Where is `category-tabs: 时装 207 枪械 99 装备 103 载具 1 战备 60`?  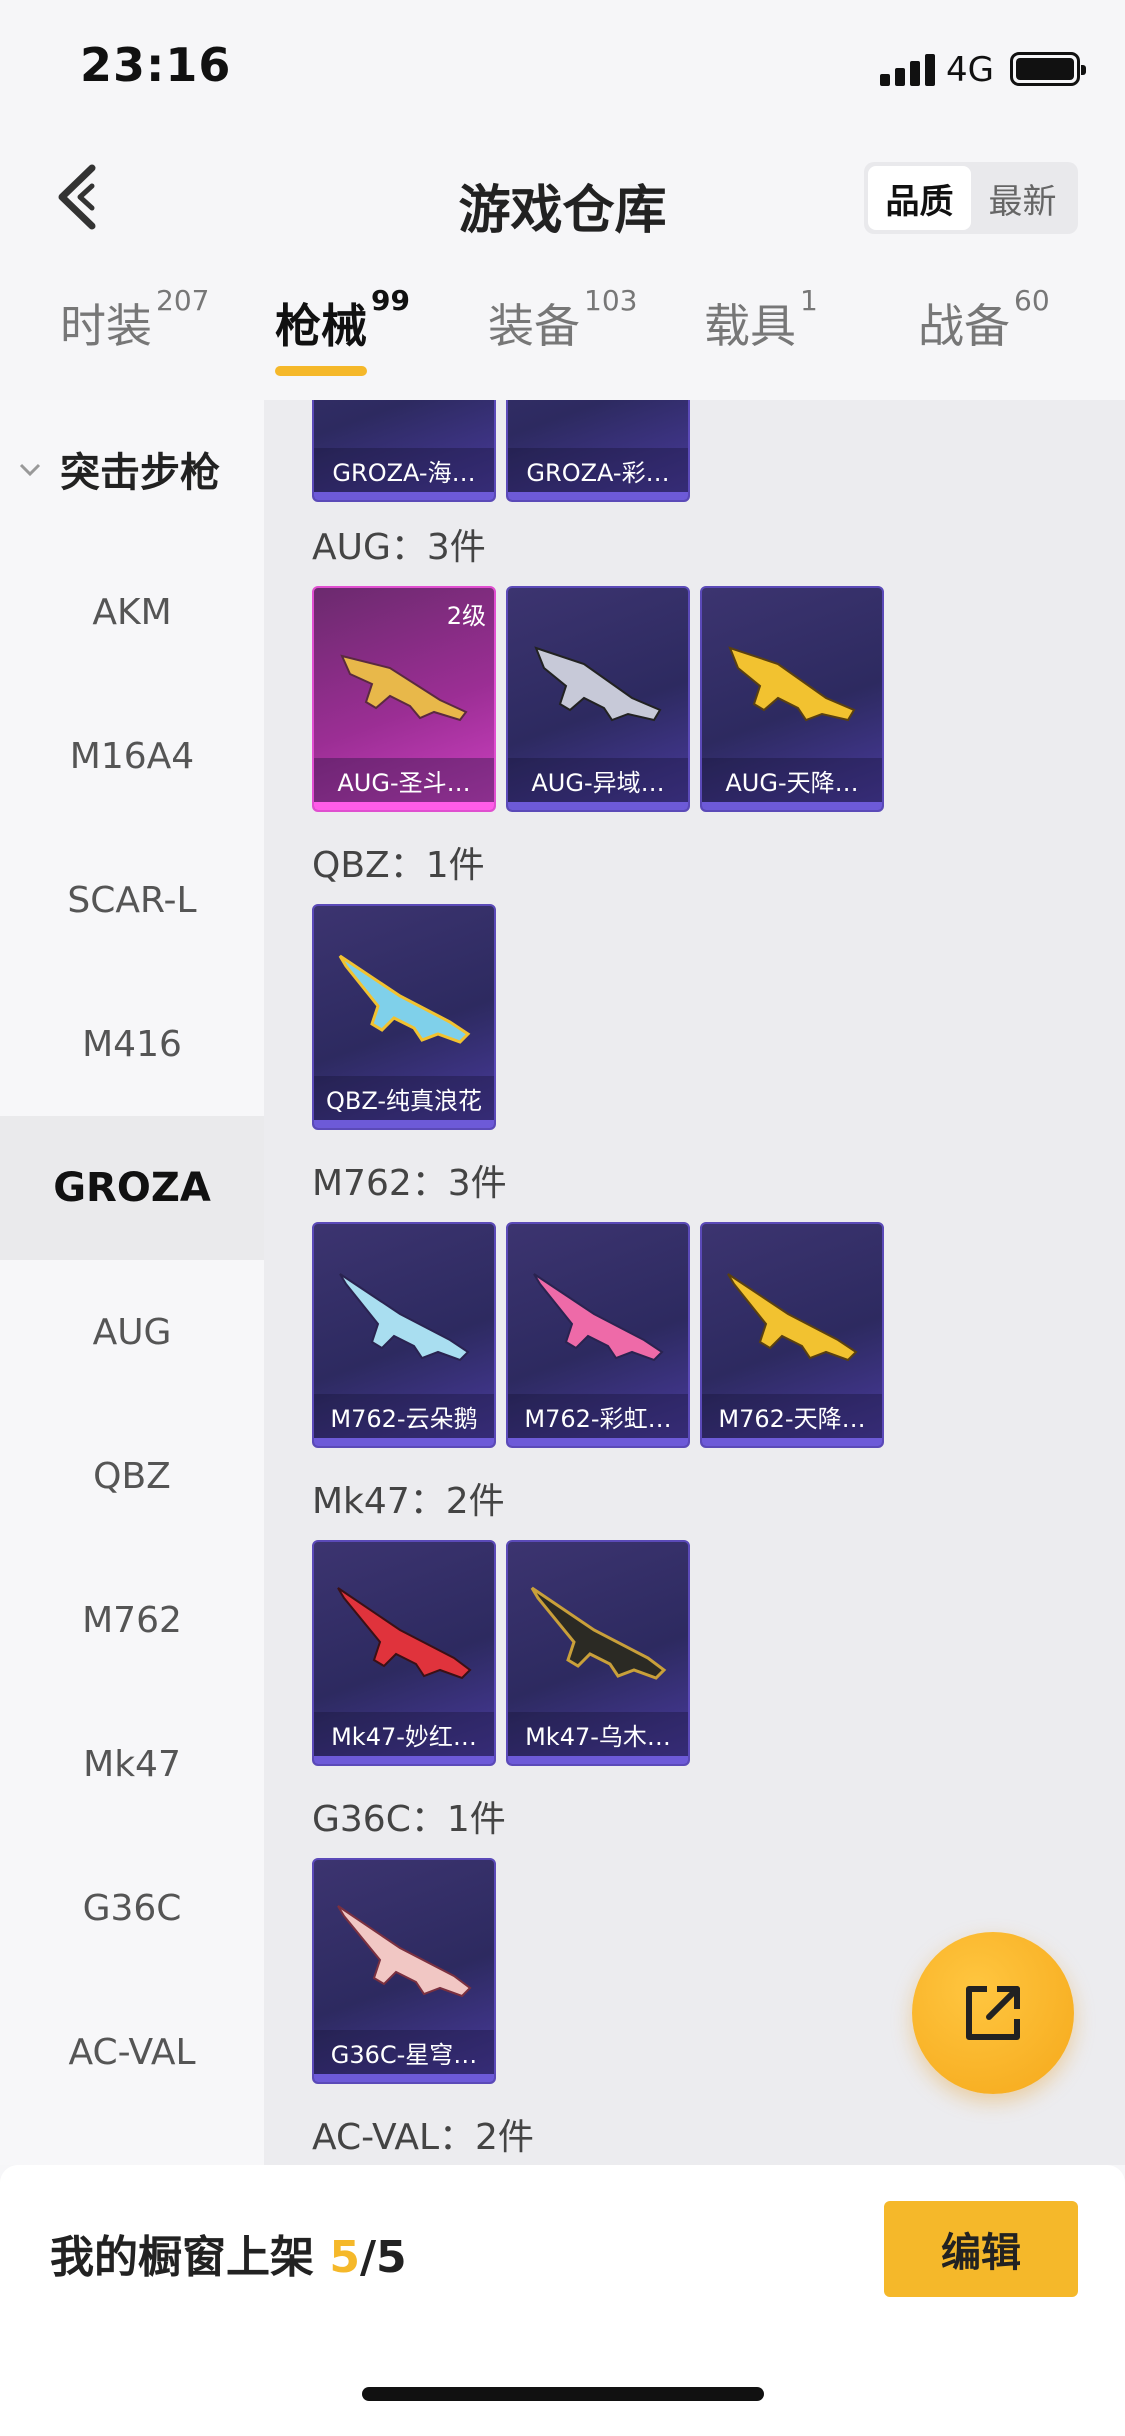
category-tabs: 时装 207 枪械 99 装备 103 载具 1 战备 60 is located at coordinates (562, 337).